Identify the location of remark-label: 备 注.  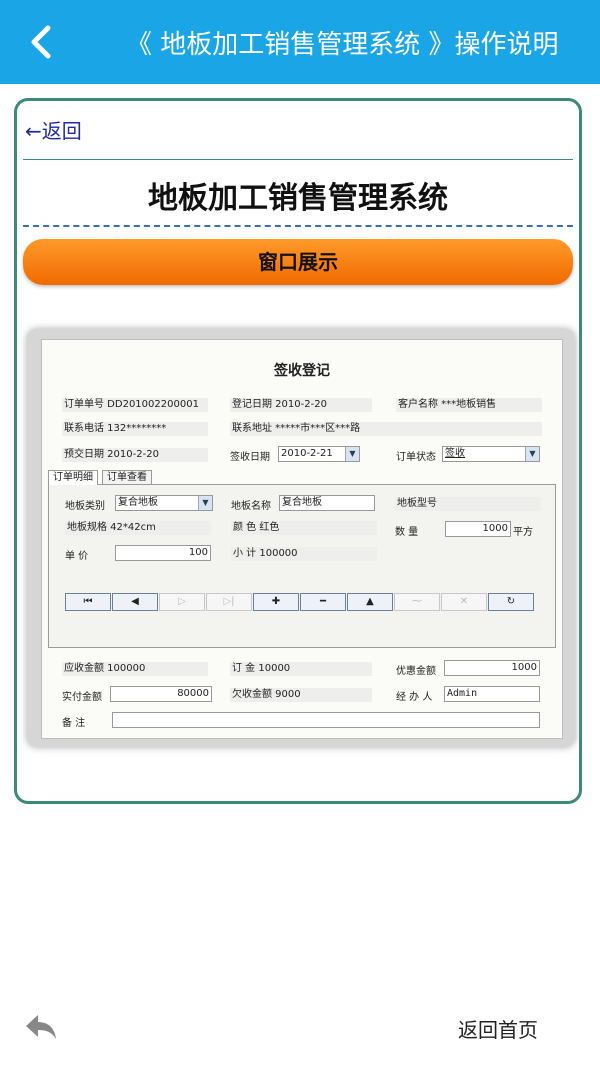
(74, 723).